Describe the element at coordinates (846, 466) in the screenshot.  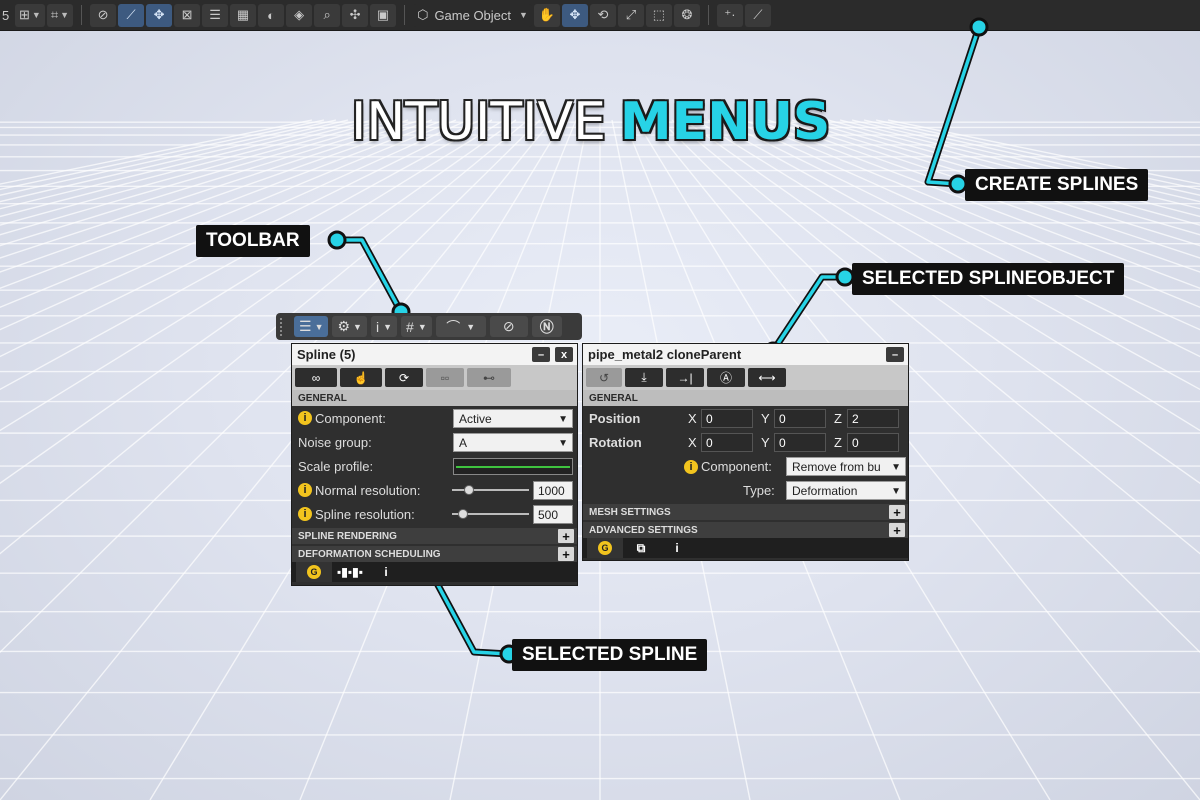
I see `component-dropdown: Remove from bu ▼` at that location.